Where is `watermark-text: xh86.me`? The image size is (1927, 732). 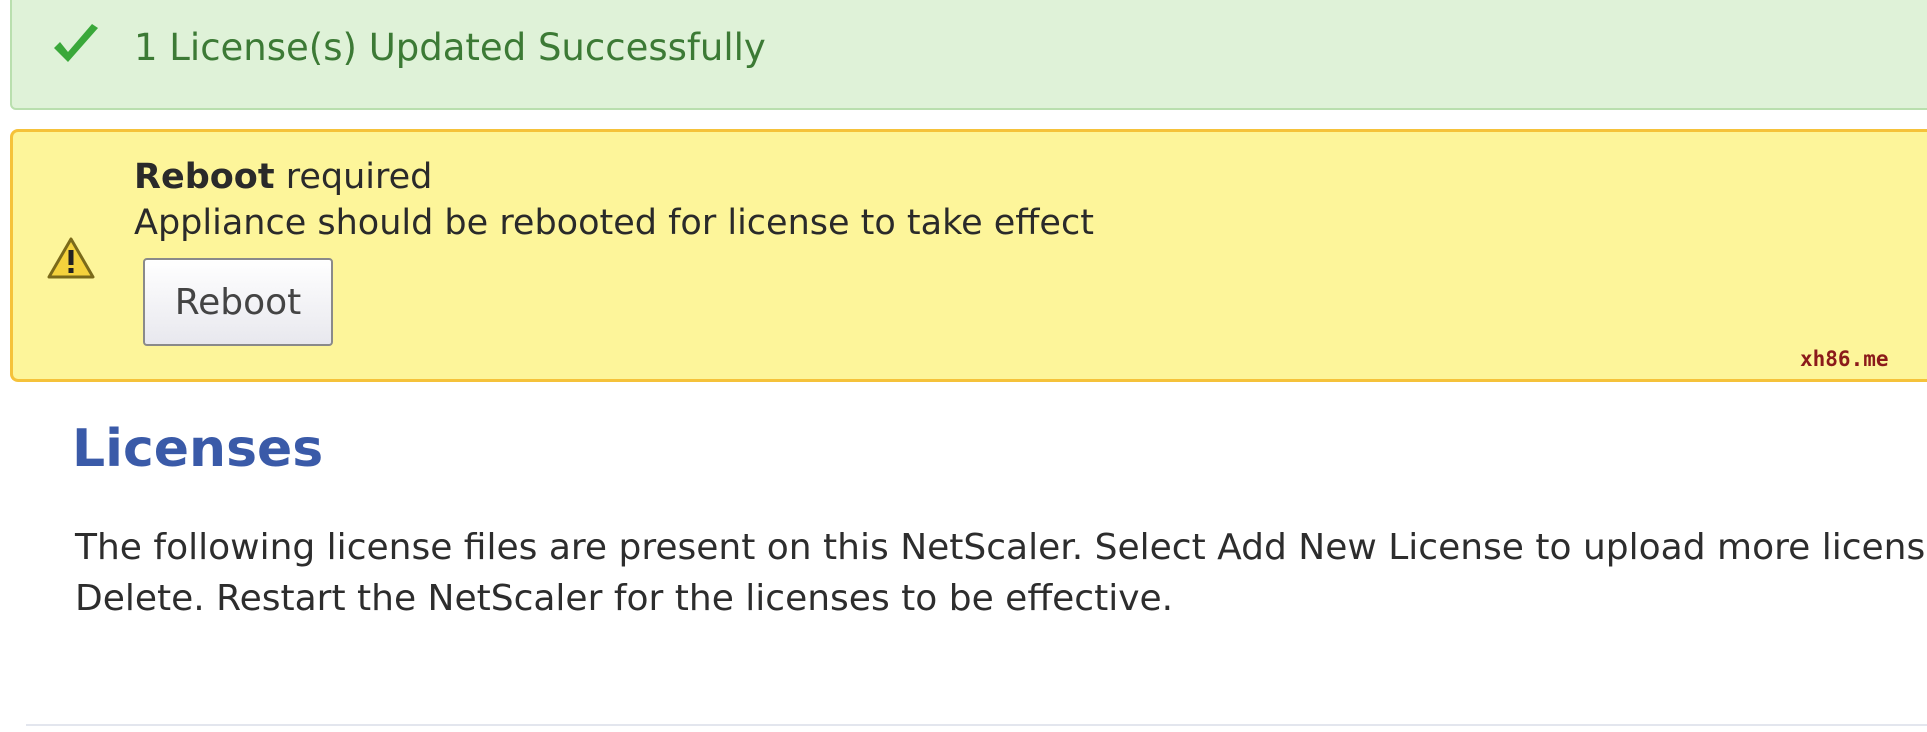 watermark-text: xh86.me is located at coordinates (1844, 359).